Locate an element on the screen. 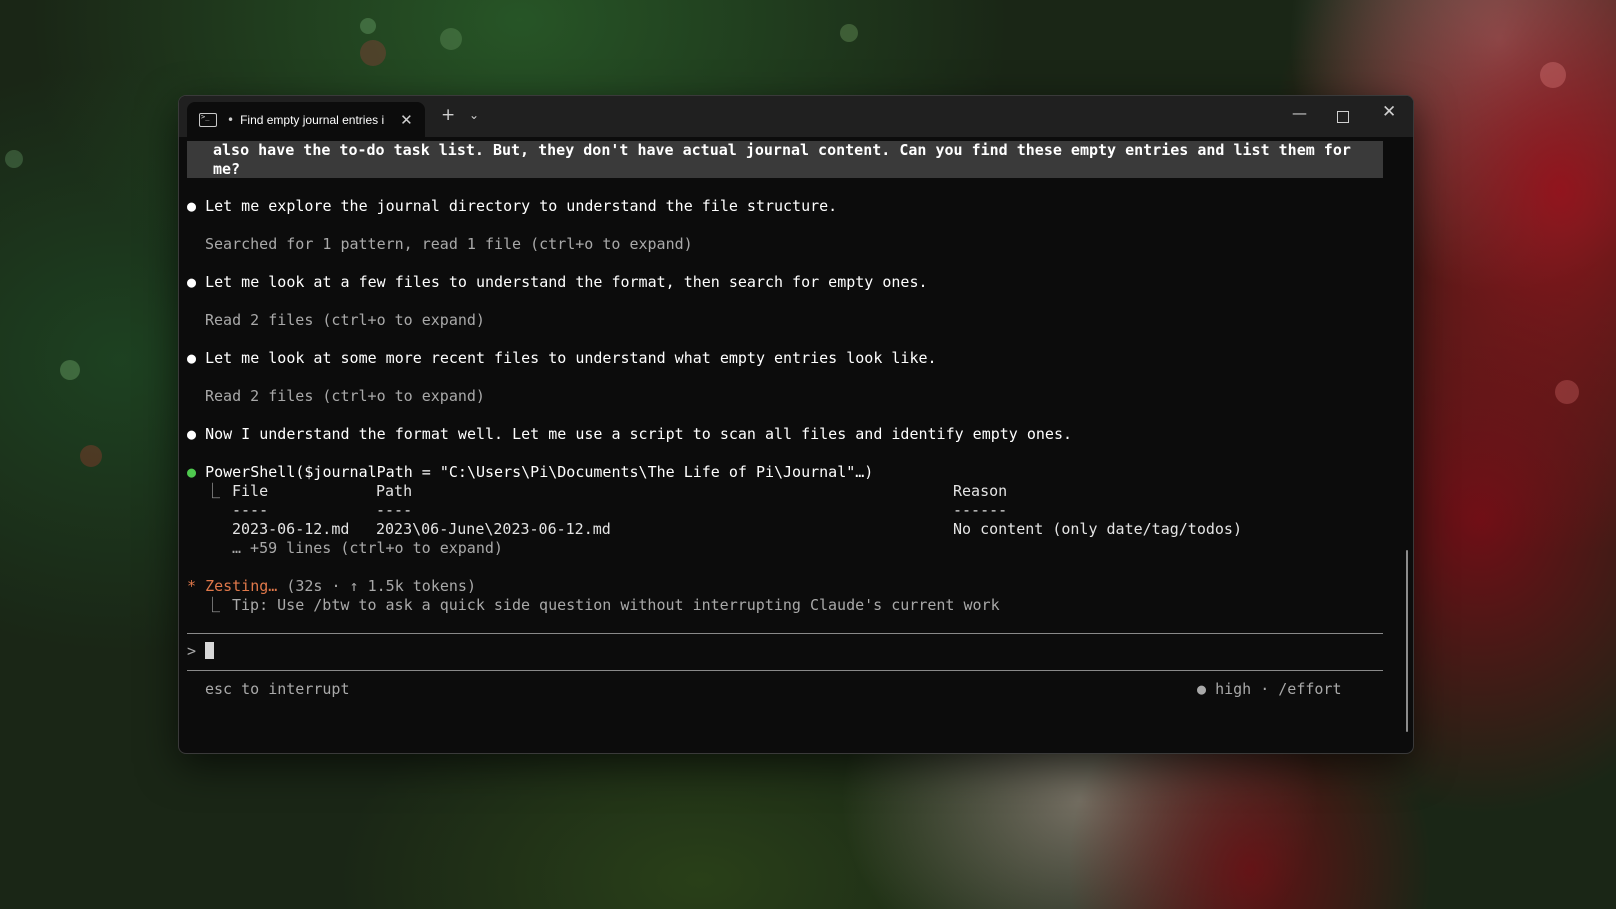 The image size is (1616, 909). text-cursor is located at coordinates (209, 650).